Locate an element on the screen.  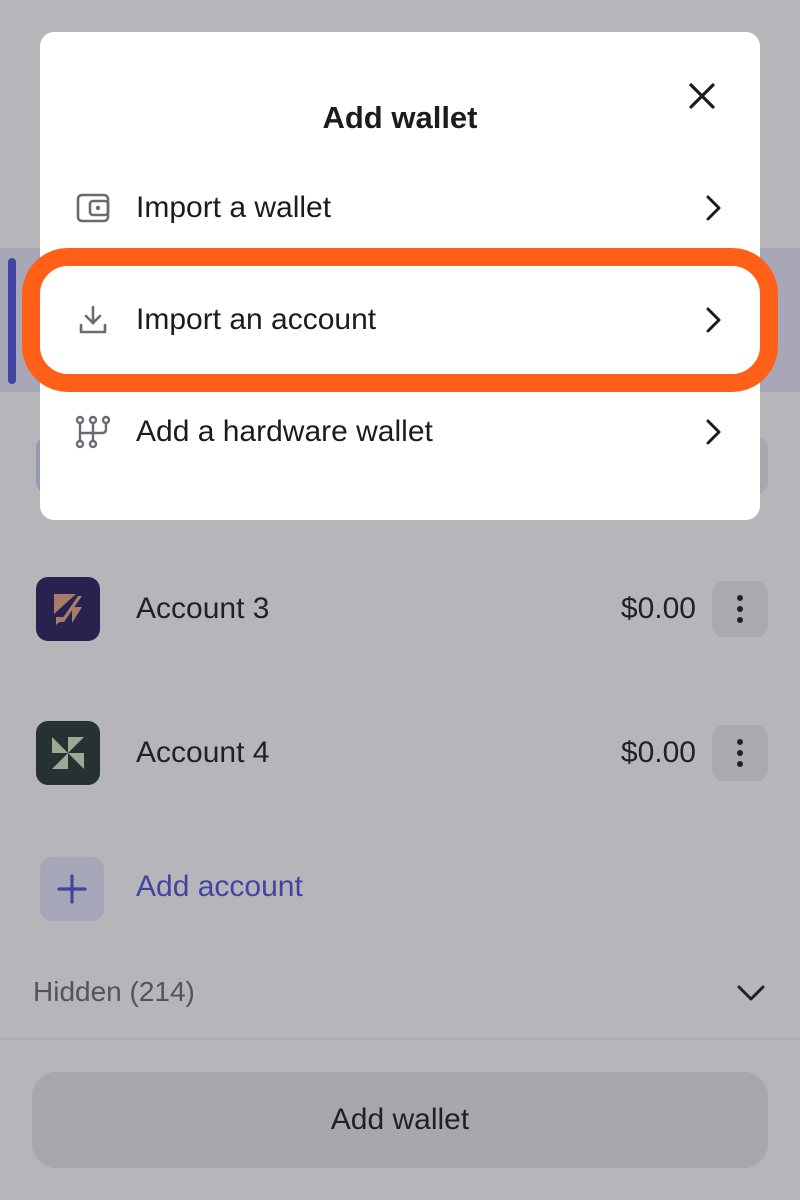
menu-item-label: Import an account is located at coordinates (256, 319).